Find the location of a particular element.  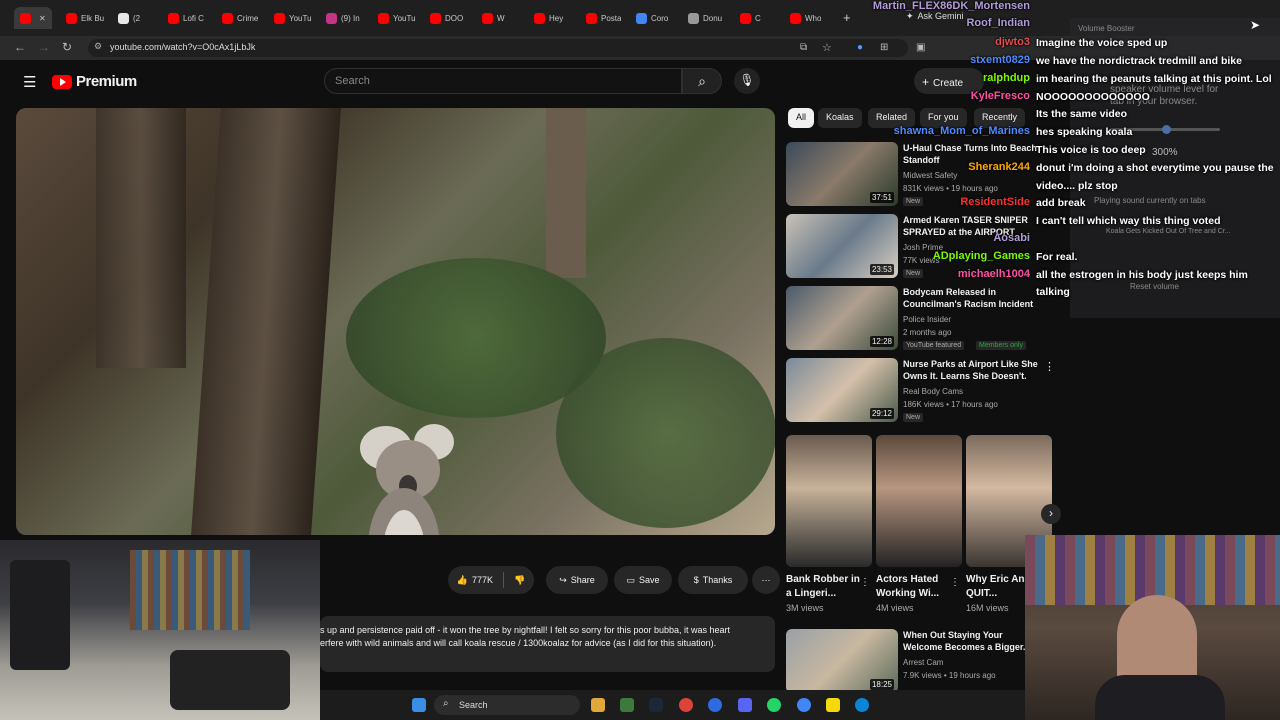

sidepanel-icon: ▣ is located at coordinates (920, 47).